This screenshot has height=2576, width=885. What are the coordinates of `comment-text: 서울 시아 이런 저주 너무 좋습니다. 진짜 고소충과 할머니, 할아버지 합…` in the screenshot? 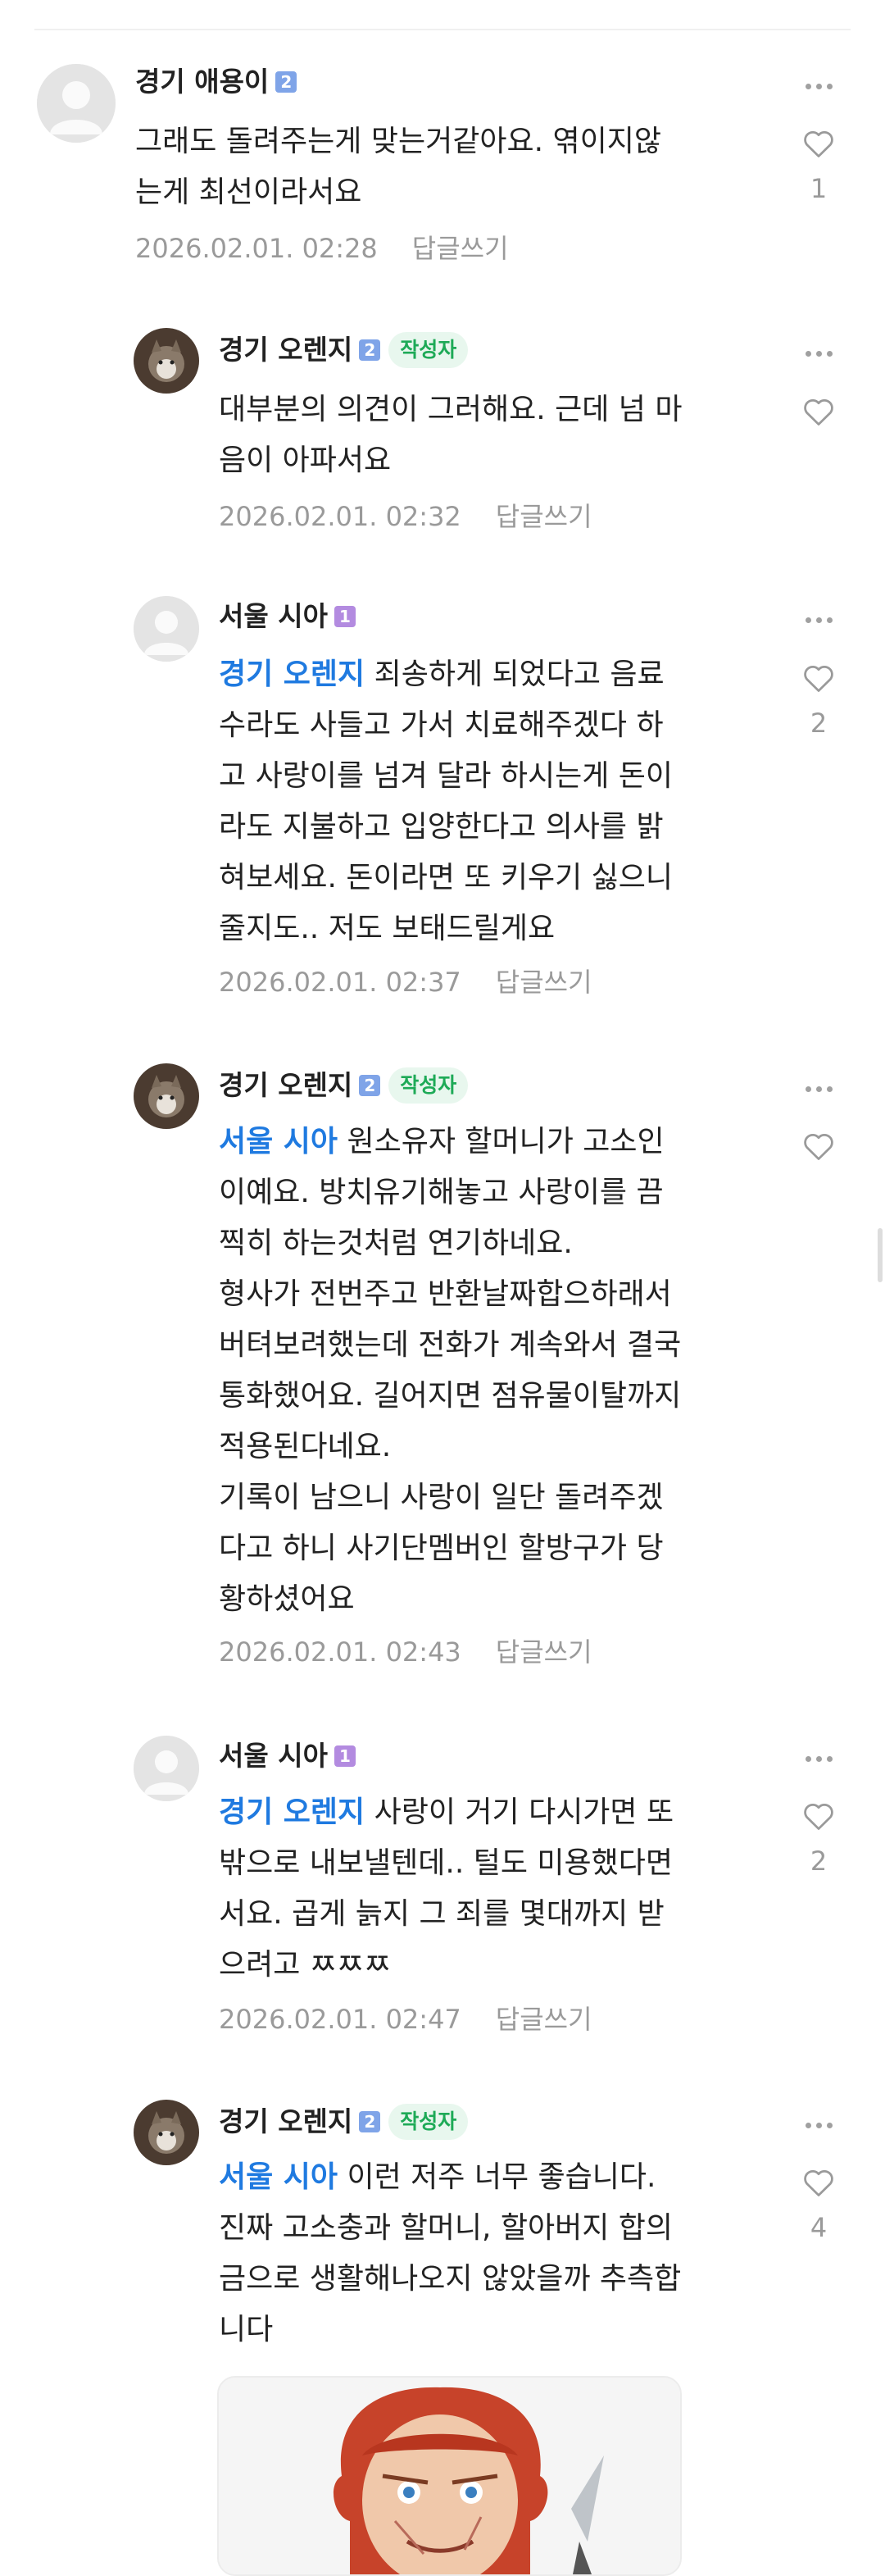 It's located at (501, 2253).